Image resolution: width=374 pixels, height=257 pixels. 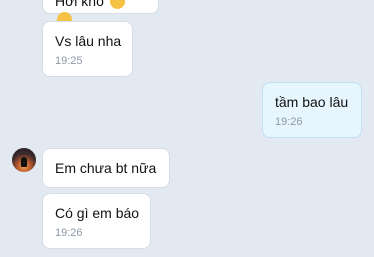 I want to click on avatar-silhouette, so click(x=24, y=162).